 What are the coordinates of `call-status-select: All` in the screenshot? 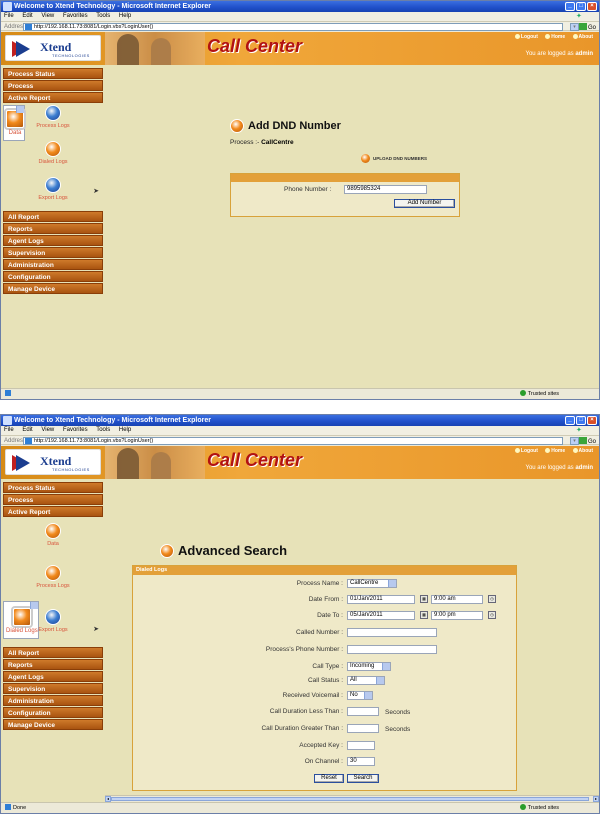 It's located at (366, 680).